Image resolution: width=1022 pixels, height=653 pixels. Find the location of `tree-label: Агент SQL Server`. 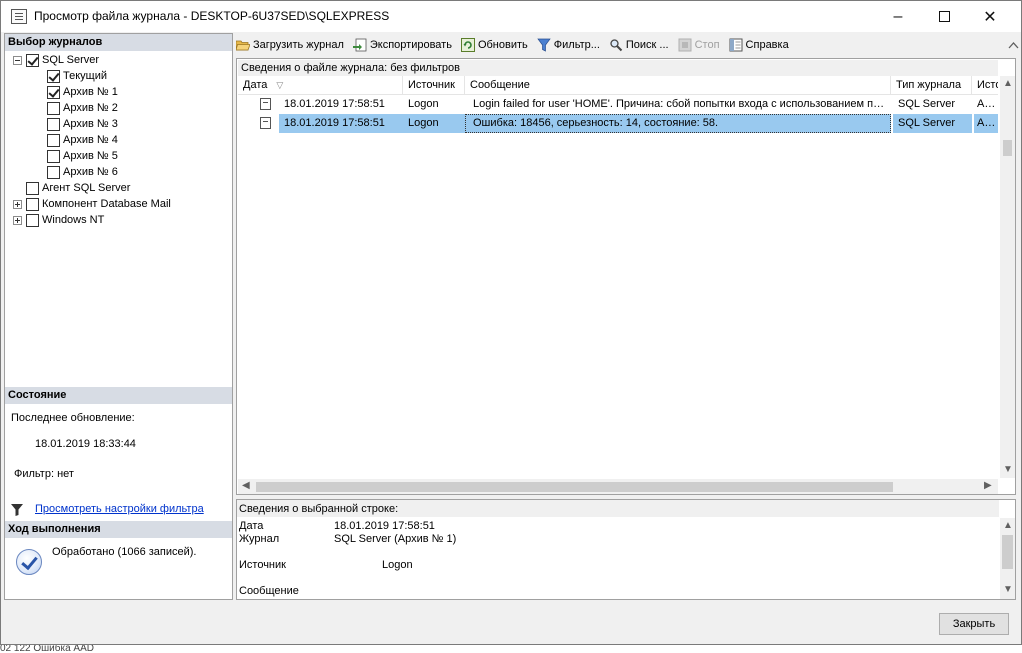

tree-label: Агент SQL Server is located at coordinates (86, 188).